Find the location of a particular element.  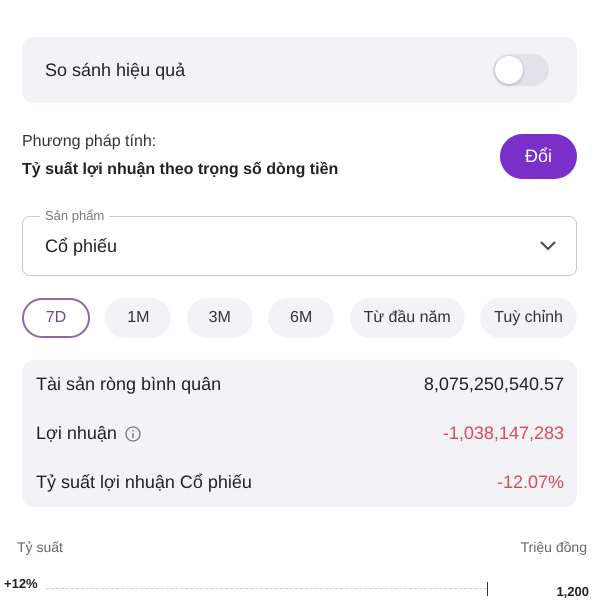

method-label: Phương pháp tính: is located at coordinates (90, 142).